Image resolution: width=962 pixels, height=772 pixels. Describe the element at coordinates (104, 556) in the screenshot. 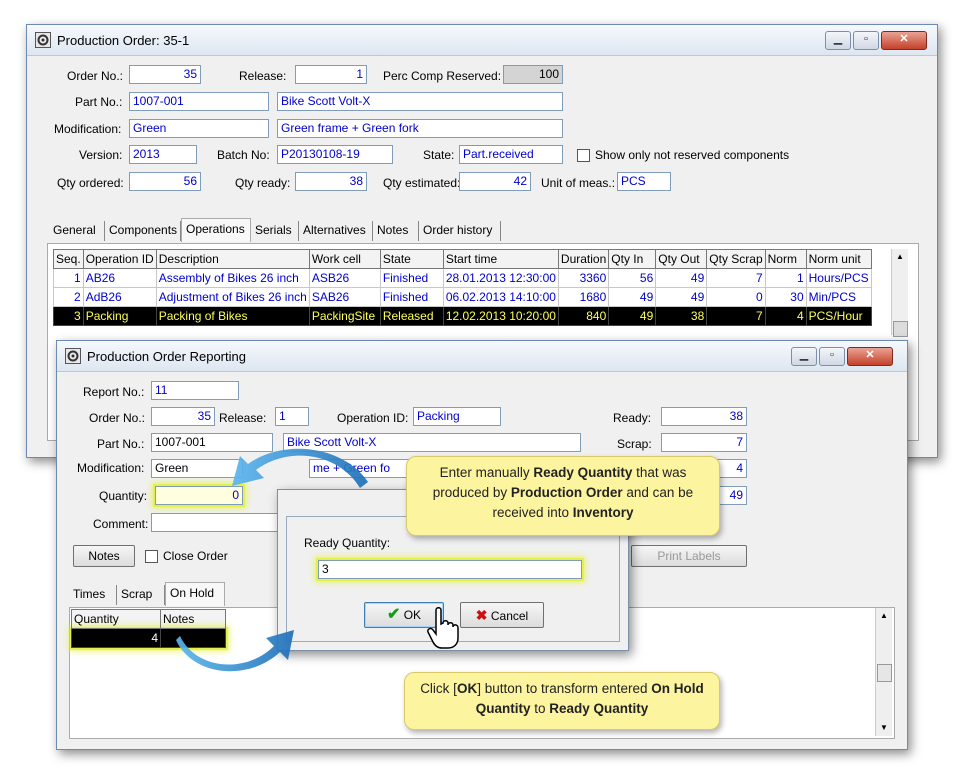

I see `notes-button: Notes` at that location.